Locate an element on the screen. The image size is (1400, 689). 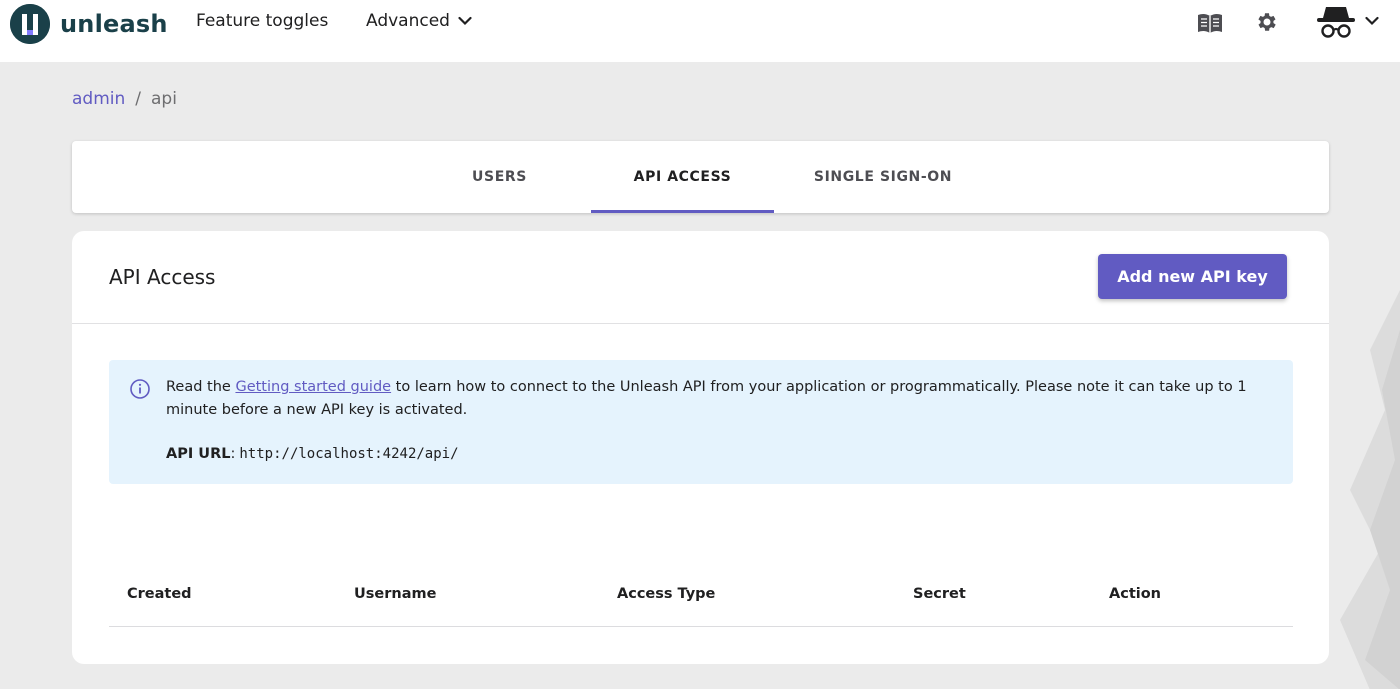
unleash-logo-icon is located at coordinates (30, 24).